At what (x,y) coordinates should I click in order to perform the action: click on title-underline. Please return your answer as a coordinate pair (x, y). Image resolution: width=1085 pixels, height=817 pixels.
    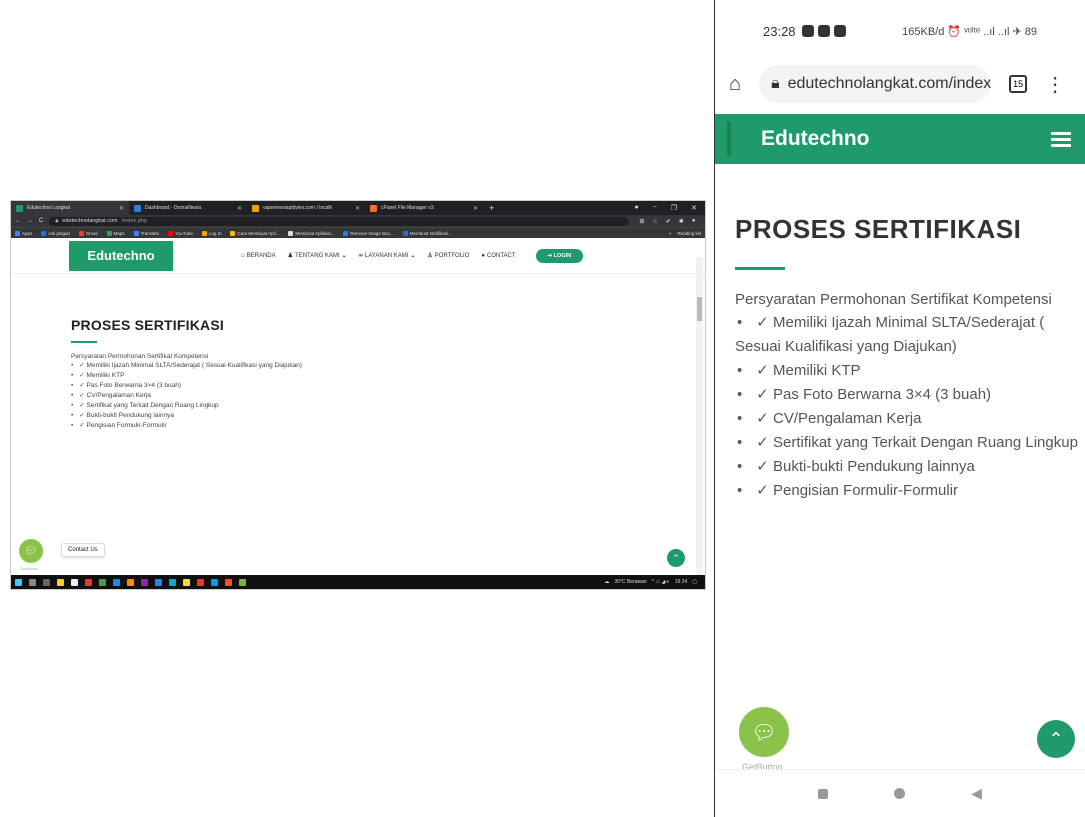
    Looking at the image, I should click on (760, 268).